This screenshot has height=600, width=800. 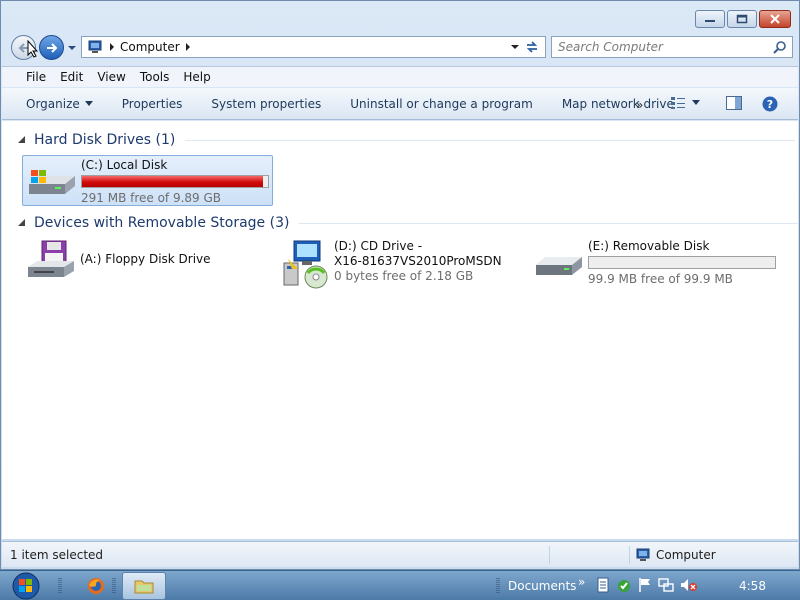 What do you see at coordinates (305, 264) in the screenshot?
I see `cd-drive-setup-icon` at bounding box center [305, 264].